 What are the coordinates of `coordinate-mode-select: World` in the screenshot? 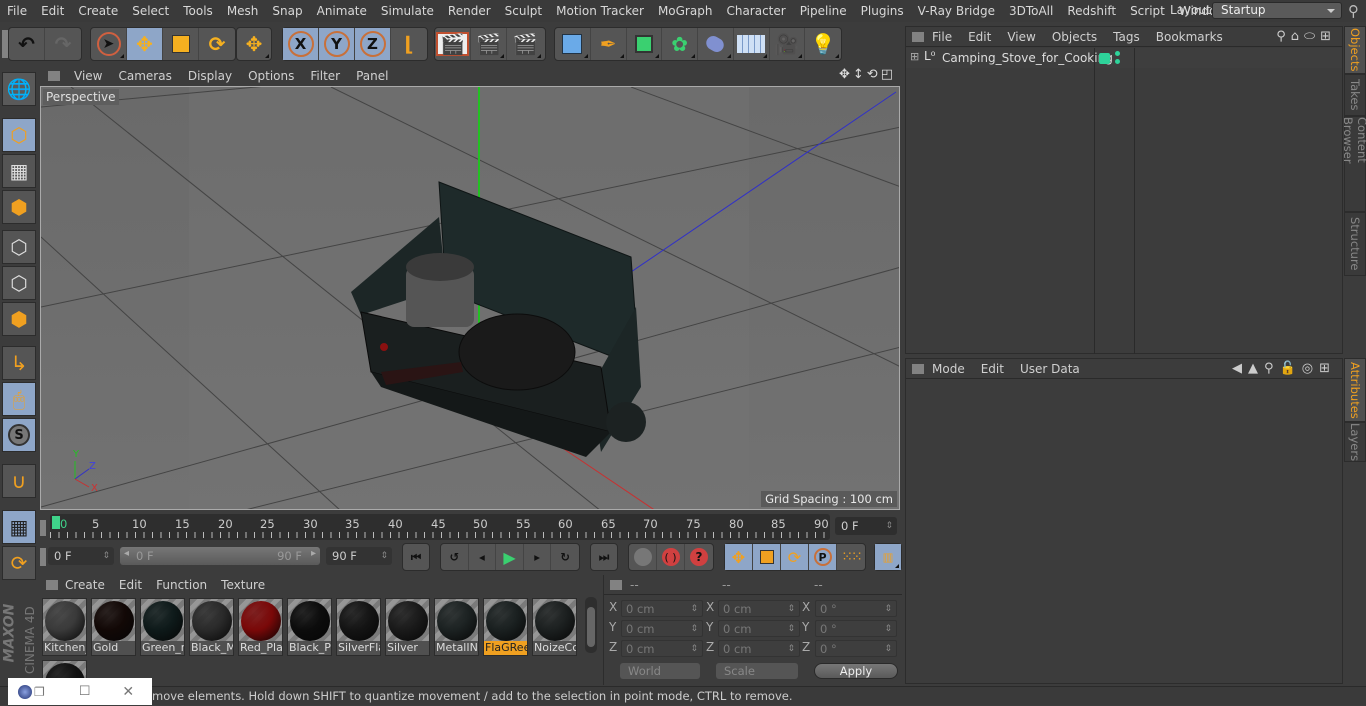 It's located at (660, 671).